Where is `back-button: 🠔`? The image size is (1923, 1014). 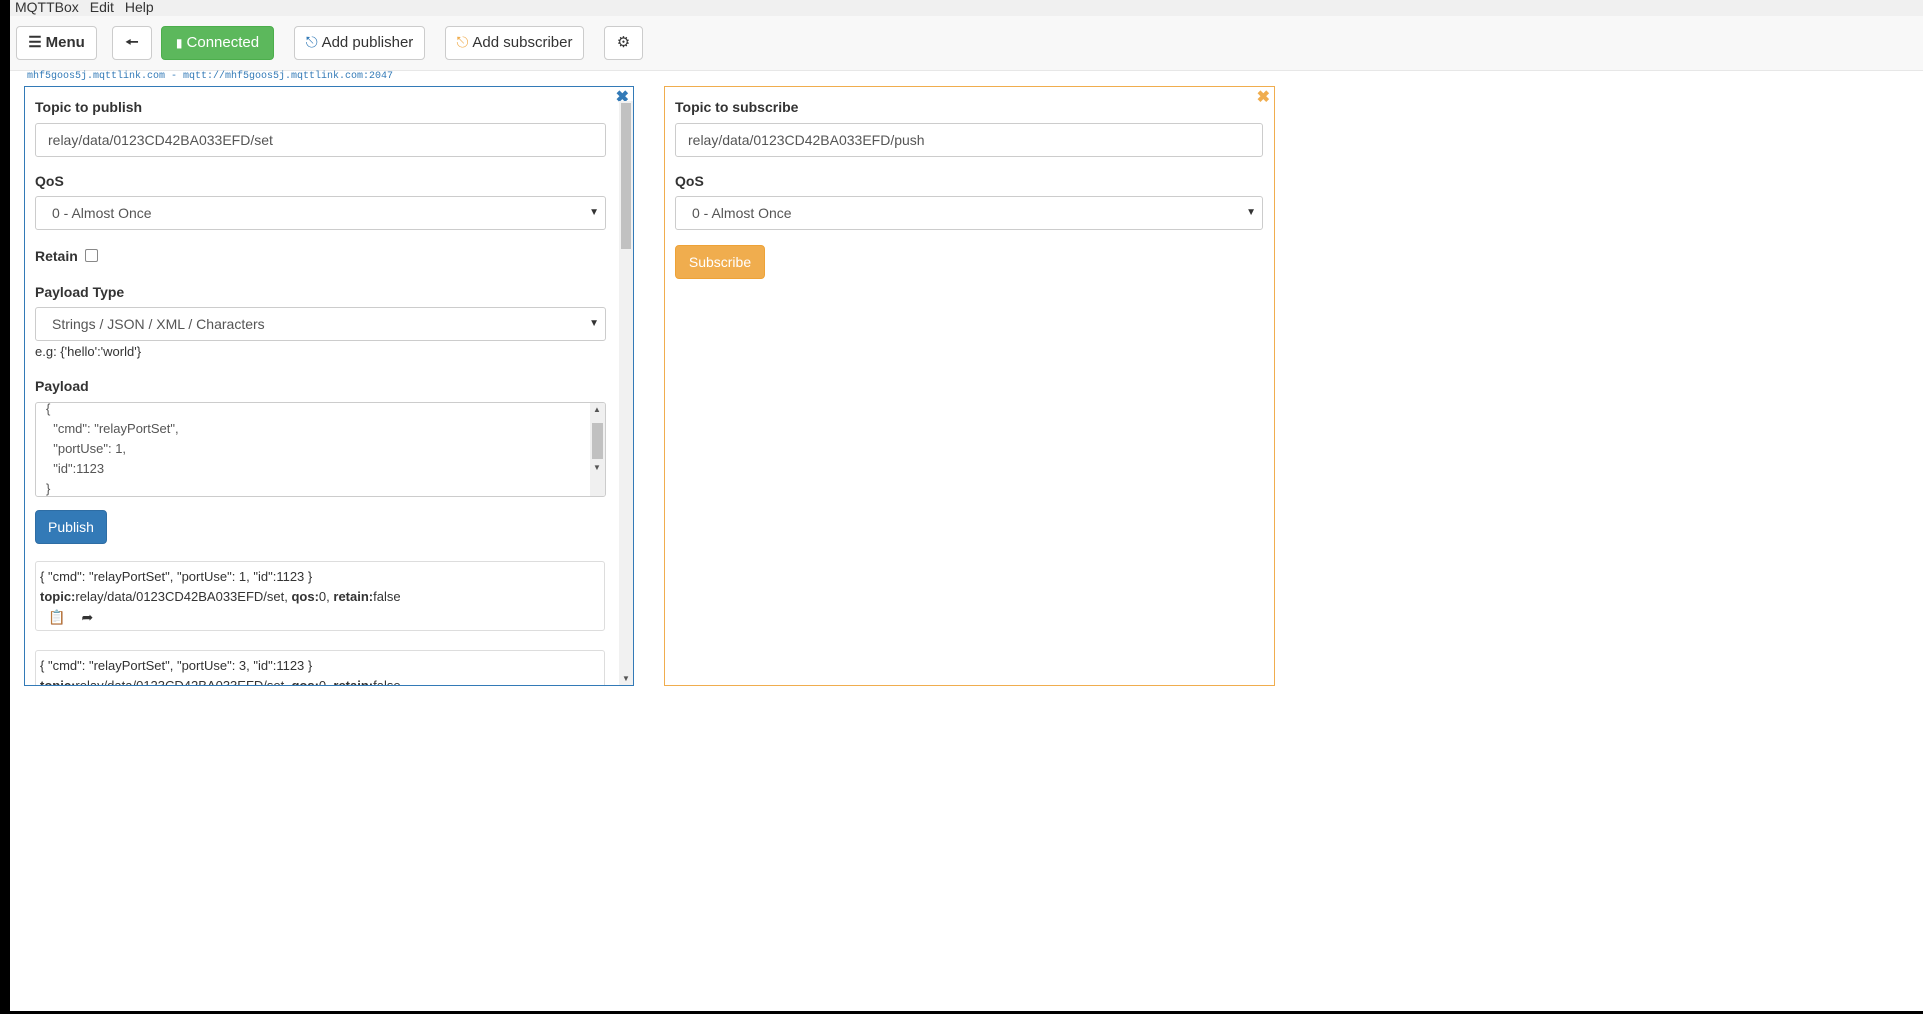
back-button: 🠔 is located at coordinates (132, 43).